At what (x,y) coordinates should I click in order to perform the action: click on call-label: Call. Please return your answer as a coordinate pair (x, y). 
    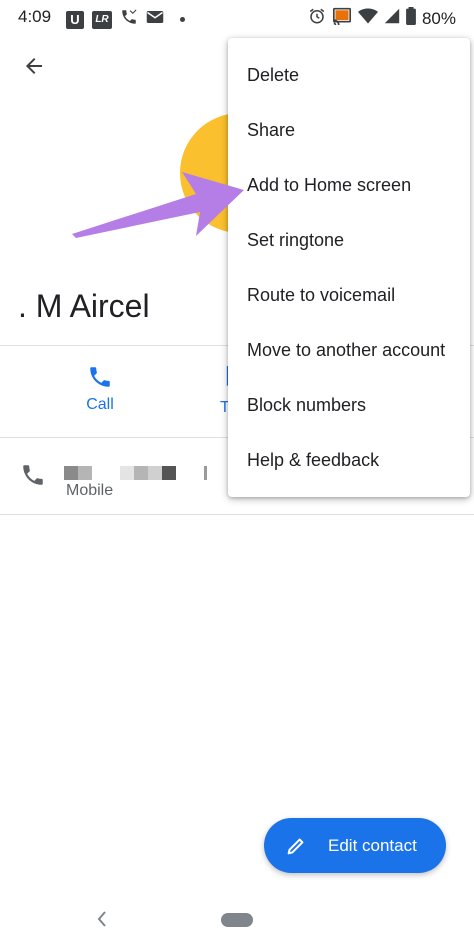
    Looking at the image, I should click on (100, 404).